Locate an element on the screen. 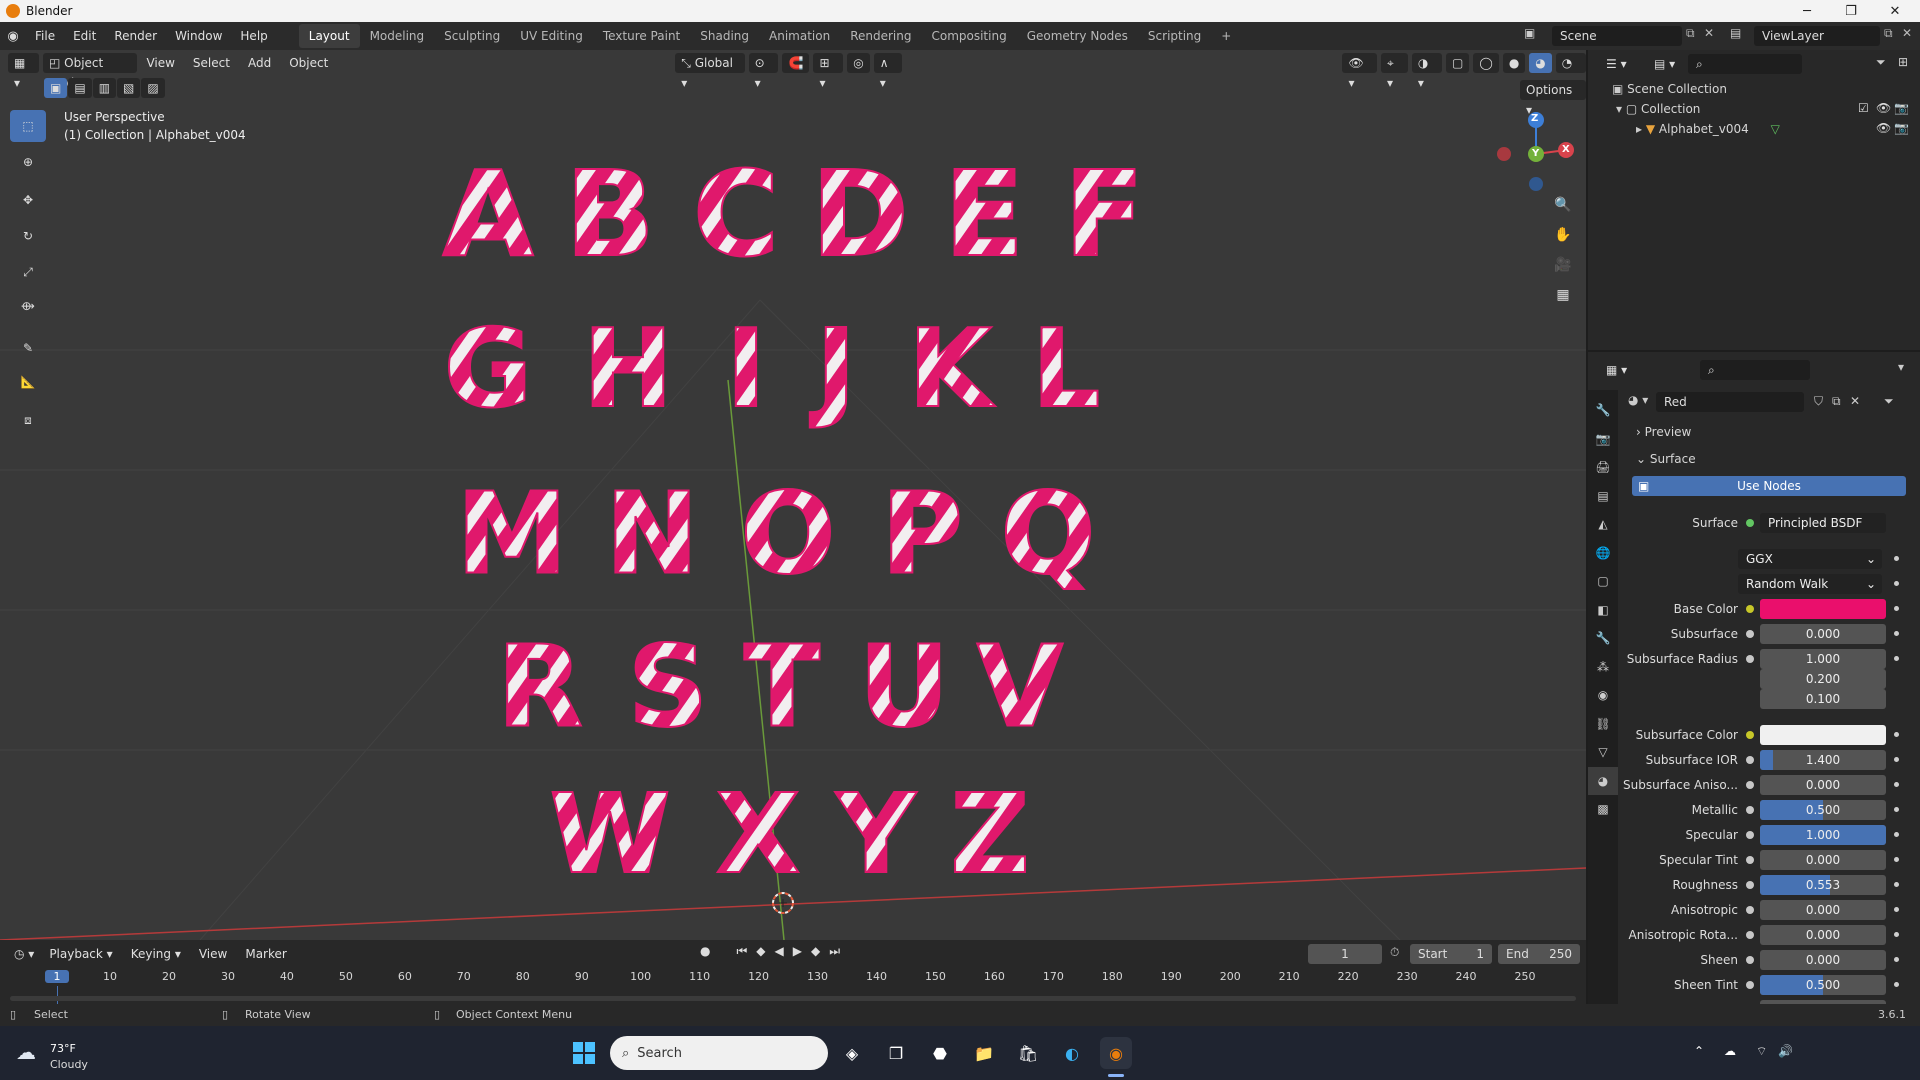  blender-menu-icon: ◉ is located at coordinates (13, 36).